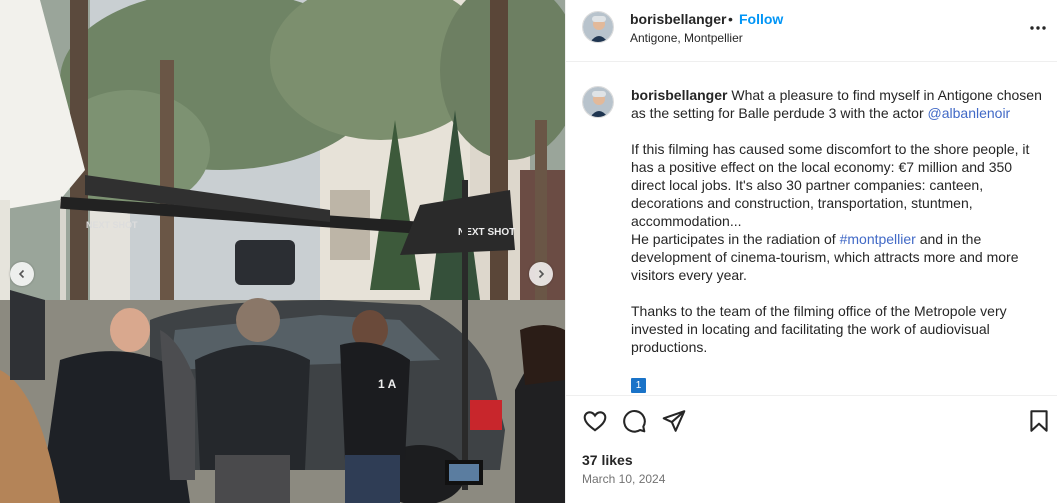  I want to click on chevron-right-icon, so click(541, 274).